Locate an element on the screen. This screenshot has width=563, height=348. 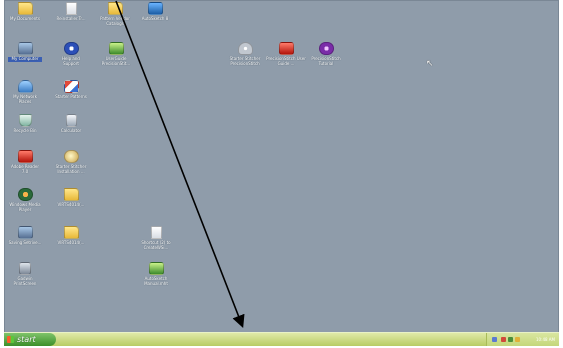
desktop-icon-label: AutoSketch 8 is located at coordinates (155, 18).